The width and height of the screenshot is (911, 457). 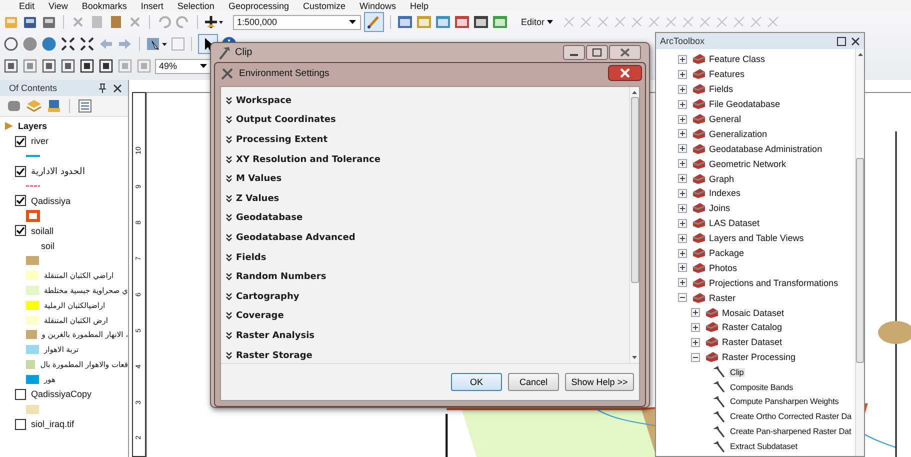 What do you see at coordinates (752, 342) in the screenshot?
I see `toolset-item: Raster Dataset` at bounding box center [752, 342].